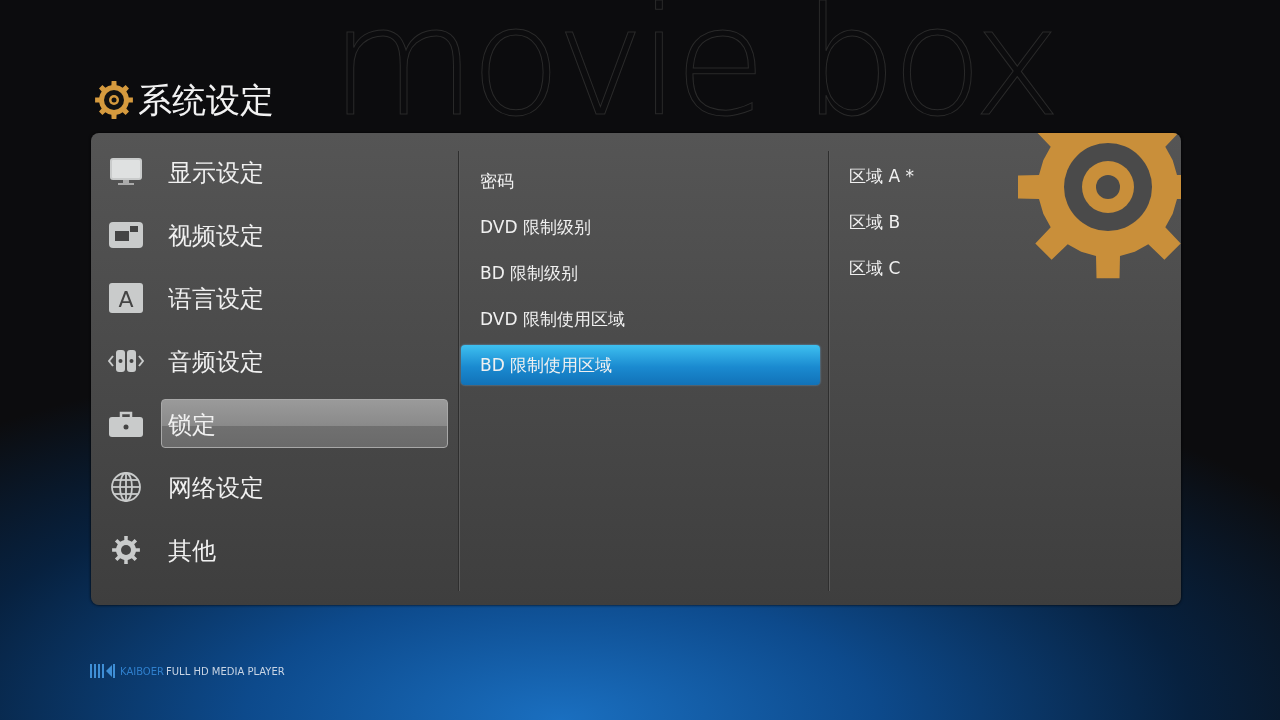 The width and height of the screenshot is (1280, 720). I want to click on menu-item: 视频设定, so click(304, 234).